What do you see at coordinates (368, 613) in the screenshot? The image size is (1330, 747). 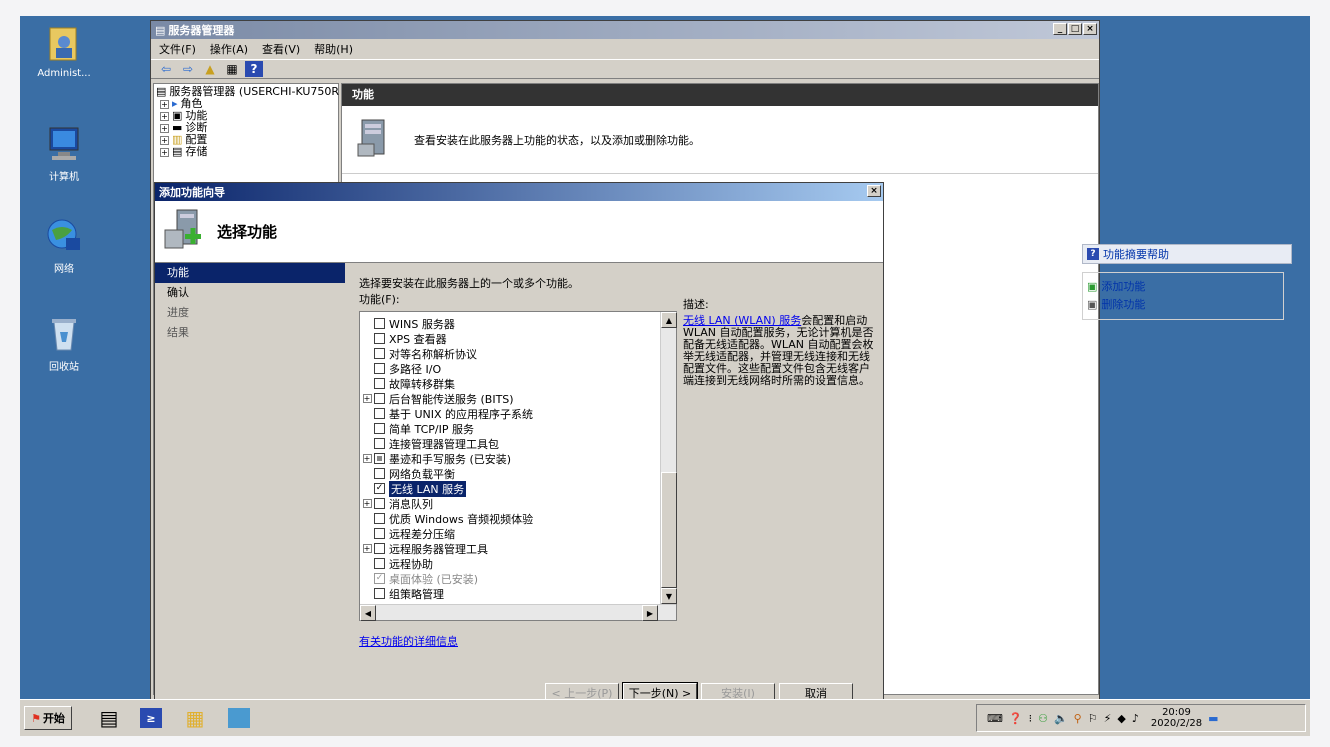 I see `scroll-left-icon: ◀` at bounding box center [368, 613].